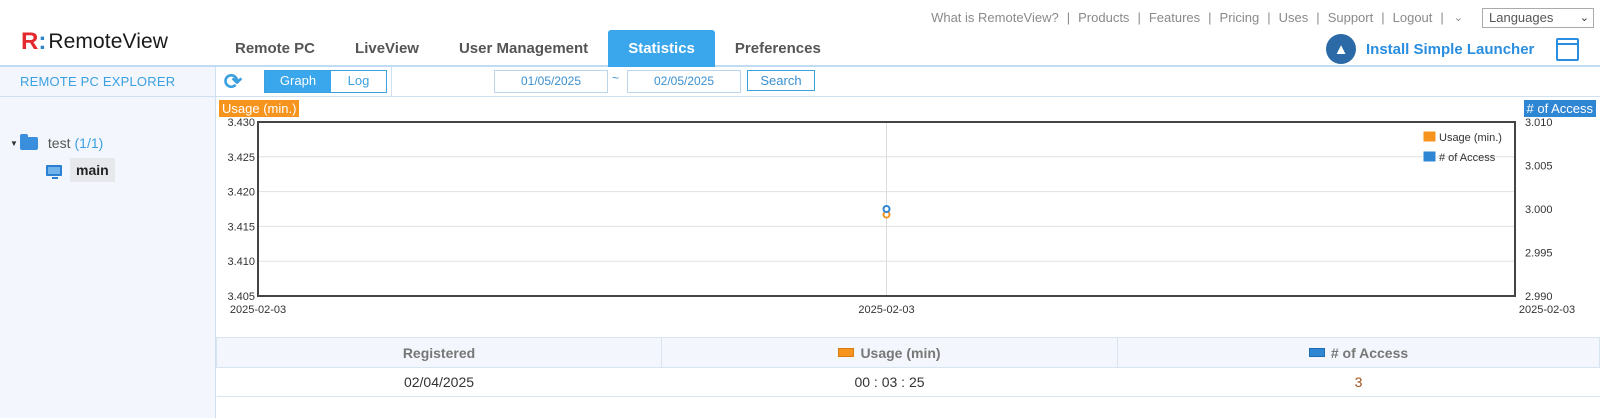 Image resolution: width=1600 pixels, height=418 pixels. I want to click on top-link-pricing: Pricing, so click(1240, 17).